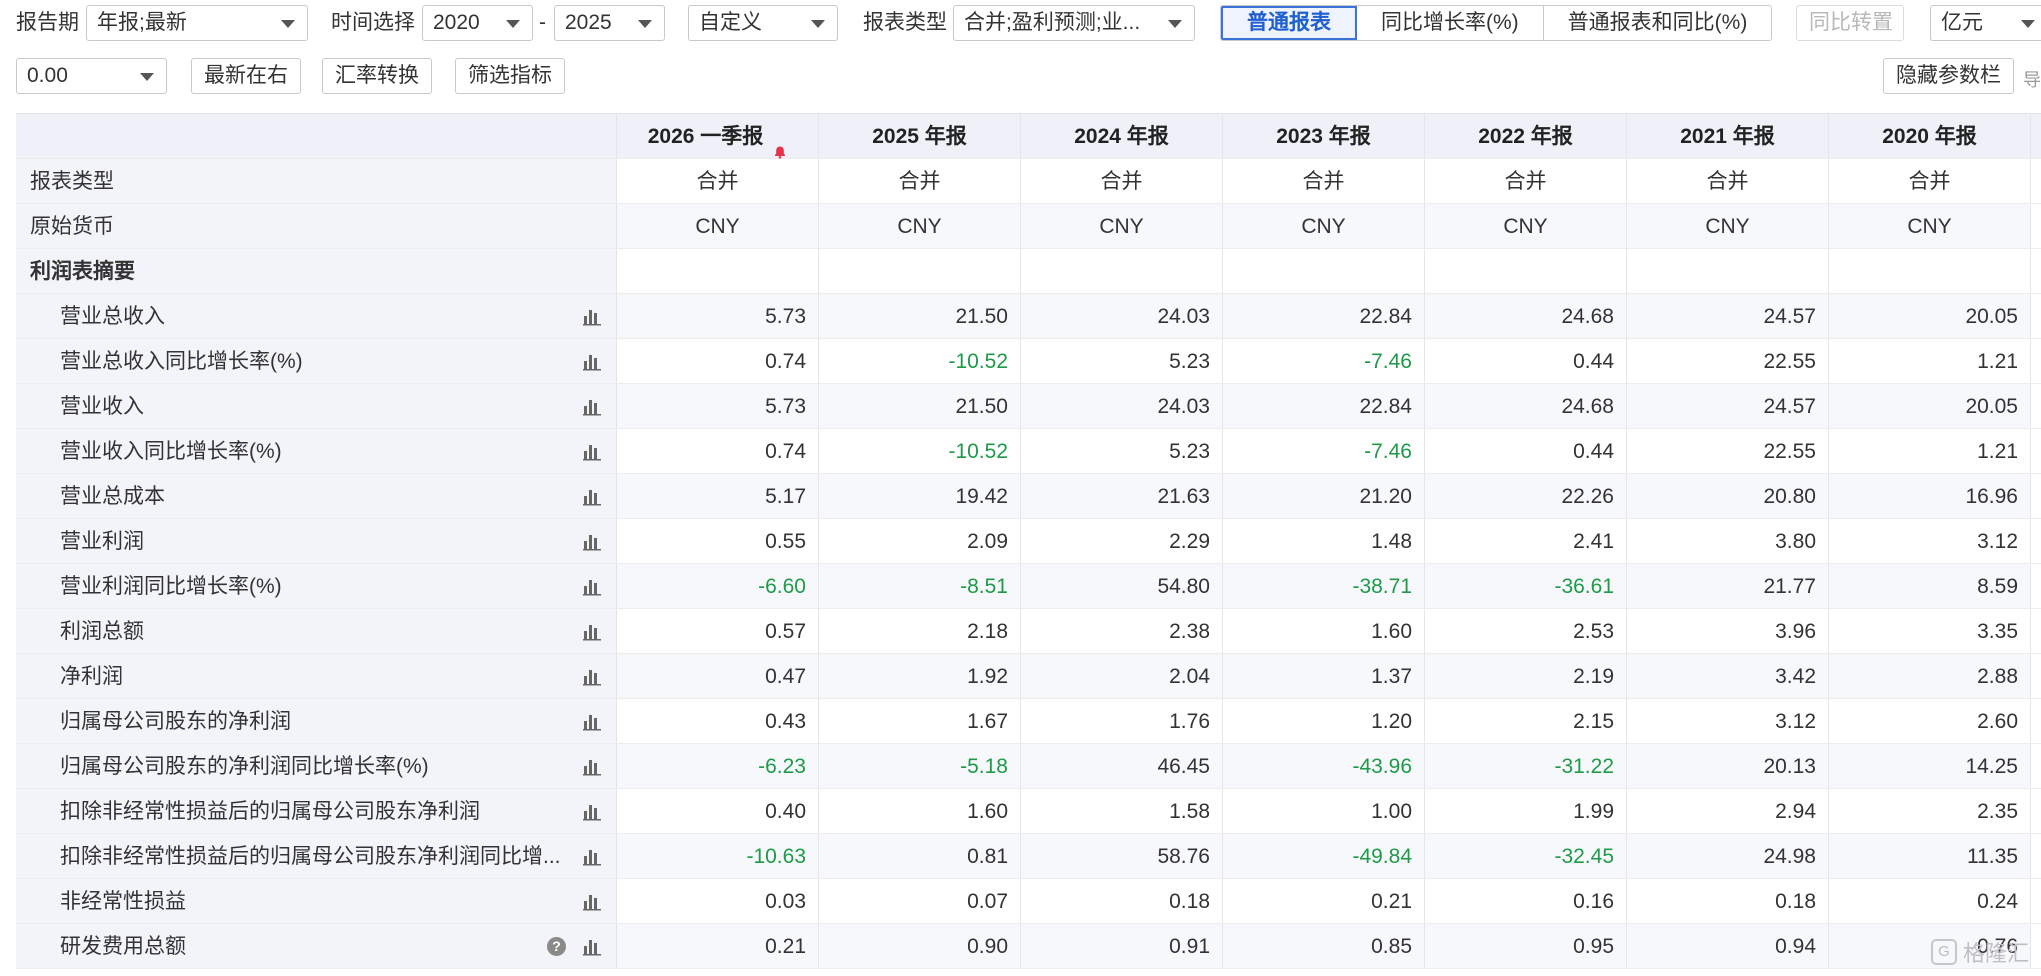 The width and height of the screenshot is (2041, 976). I want to click on table-cell: 0.21, so click(1324, 901).